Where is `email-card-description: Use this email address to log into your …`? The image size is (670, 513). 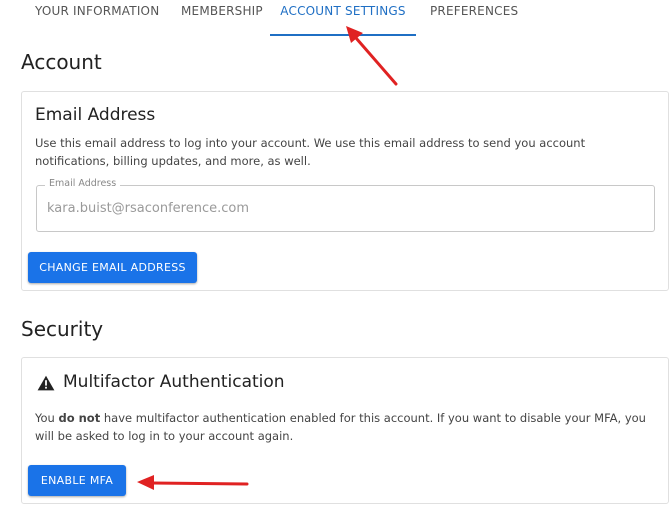
email-card-description: Use this email address to log into your … is located at coordinates (310, 152).